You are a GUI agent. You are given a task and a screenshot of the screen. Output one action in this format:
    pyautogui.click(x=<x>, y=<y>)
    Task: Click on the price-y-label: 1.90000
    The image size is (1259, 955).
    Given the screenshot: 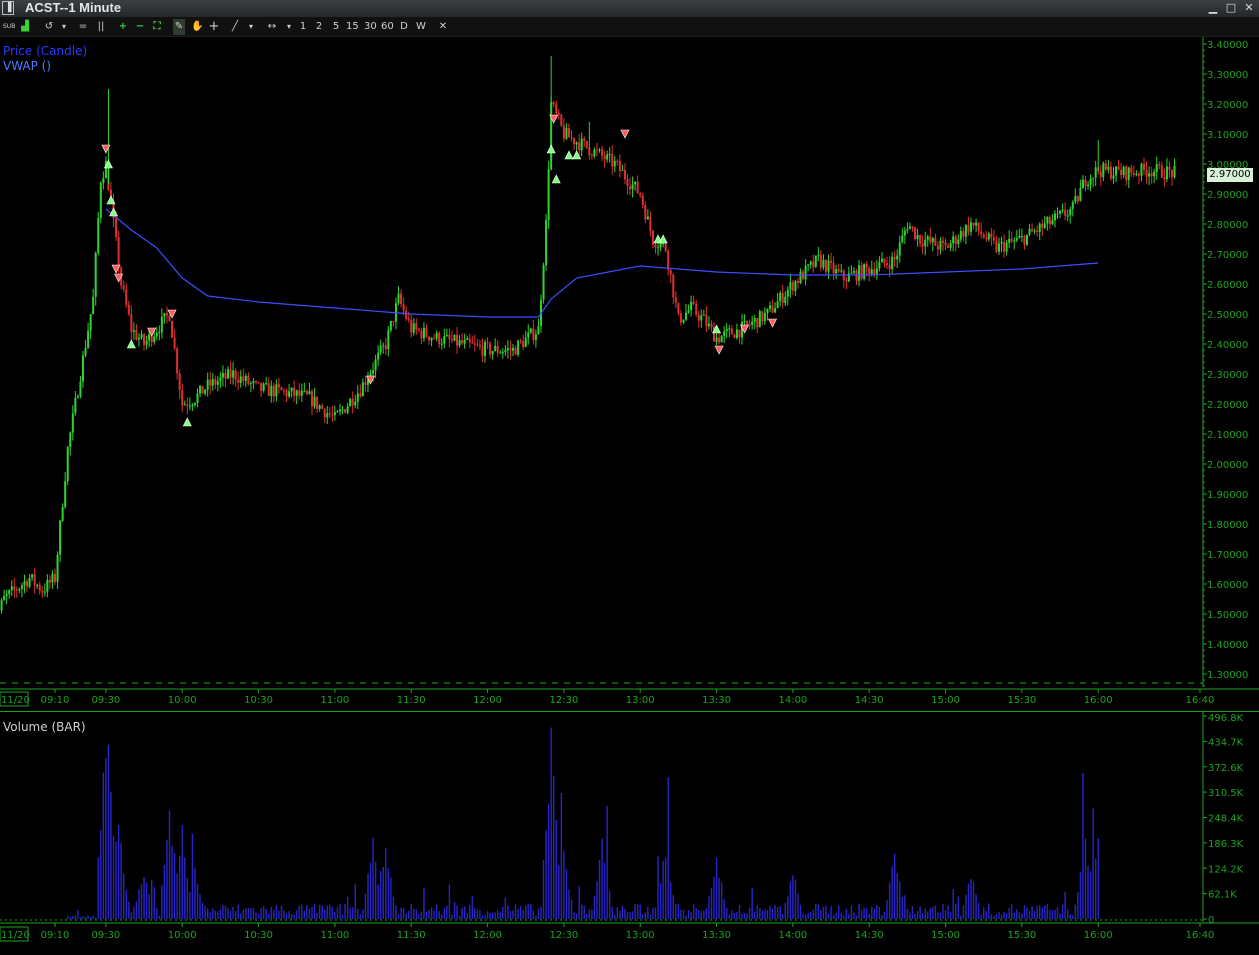 What is the action you would take?
    pyautogui.click(x=1227, y=495)
    